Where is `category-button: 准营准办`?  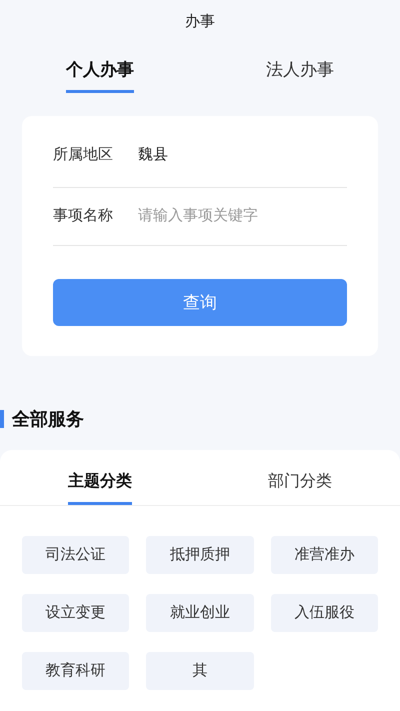
category-button: 准营准办 is located at coordinates (324, 555).